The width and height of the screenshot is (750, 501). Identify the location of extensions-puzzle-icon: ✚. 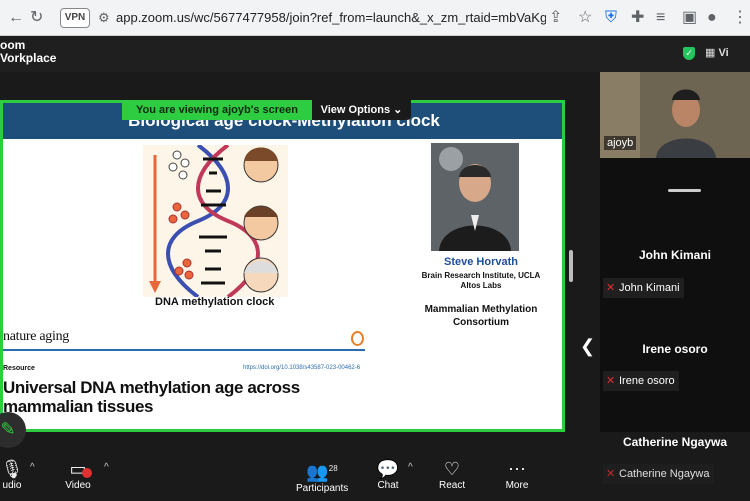
(637, 18).